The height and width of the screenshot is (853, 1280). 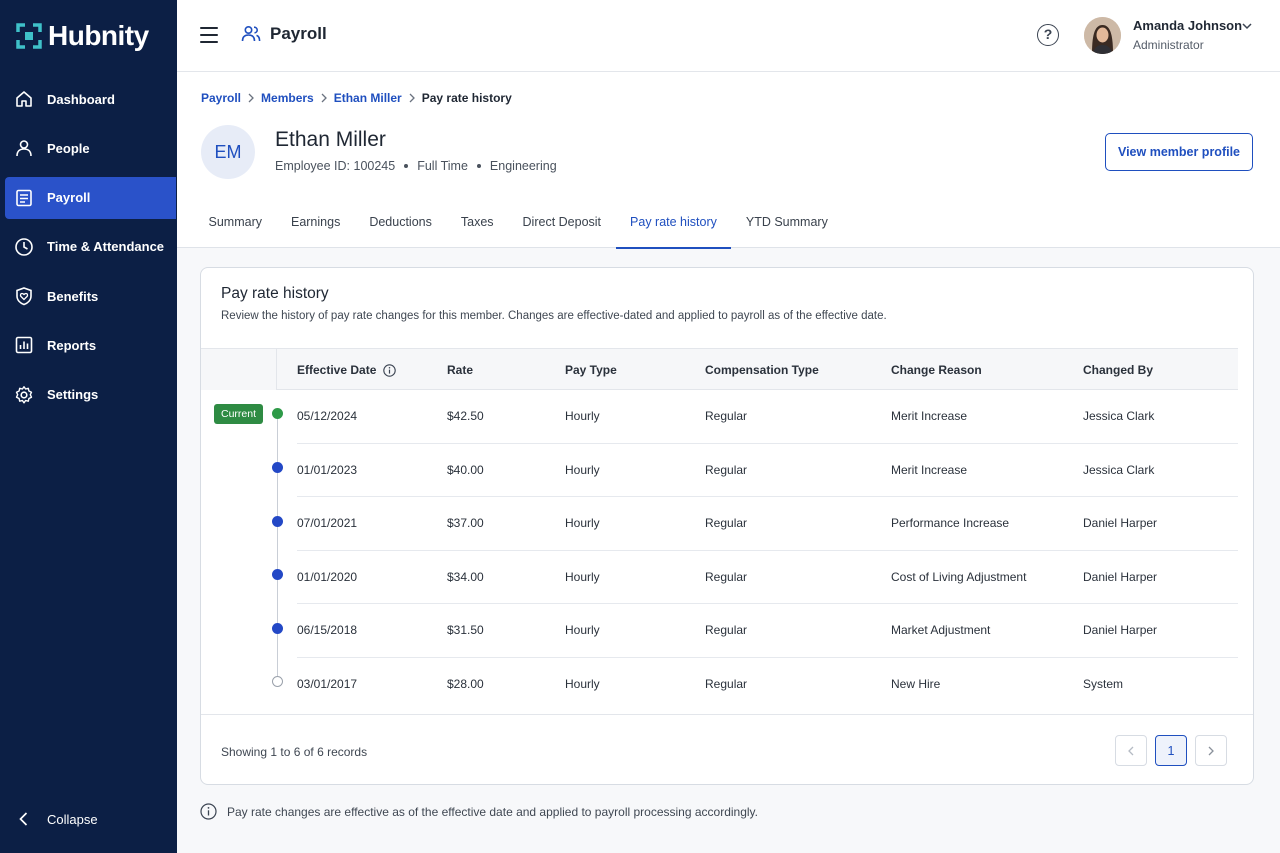 What do you see at coordinates (916, 683) in the screenshot?
I see `cell-change-reason: New Hire` at bounding box center [916, 683].